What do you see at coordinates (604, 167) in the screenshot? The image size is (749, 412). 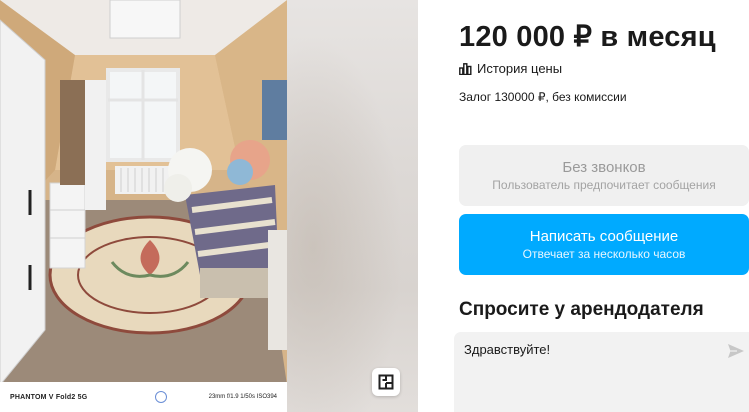 I see `no-calls-title: Без звонков` at bounding box center [604, 167].